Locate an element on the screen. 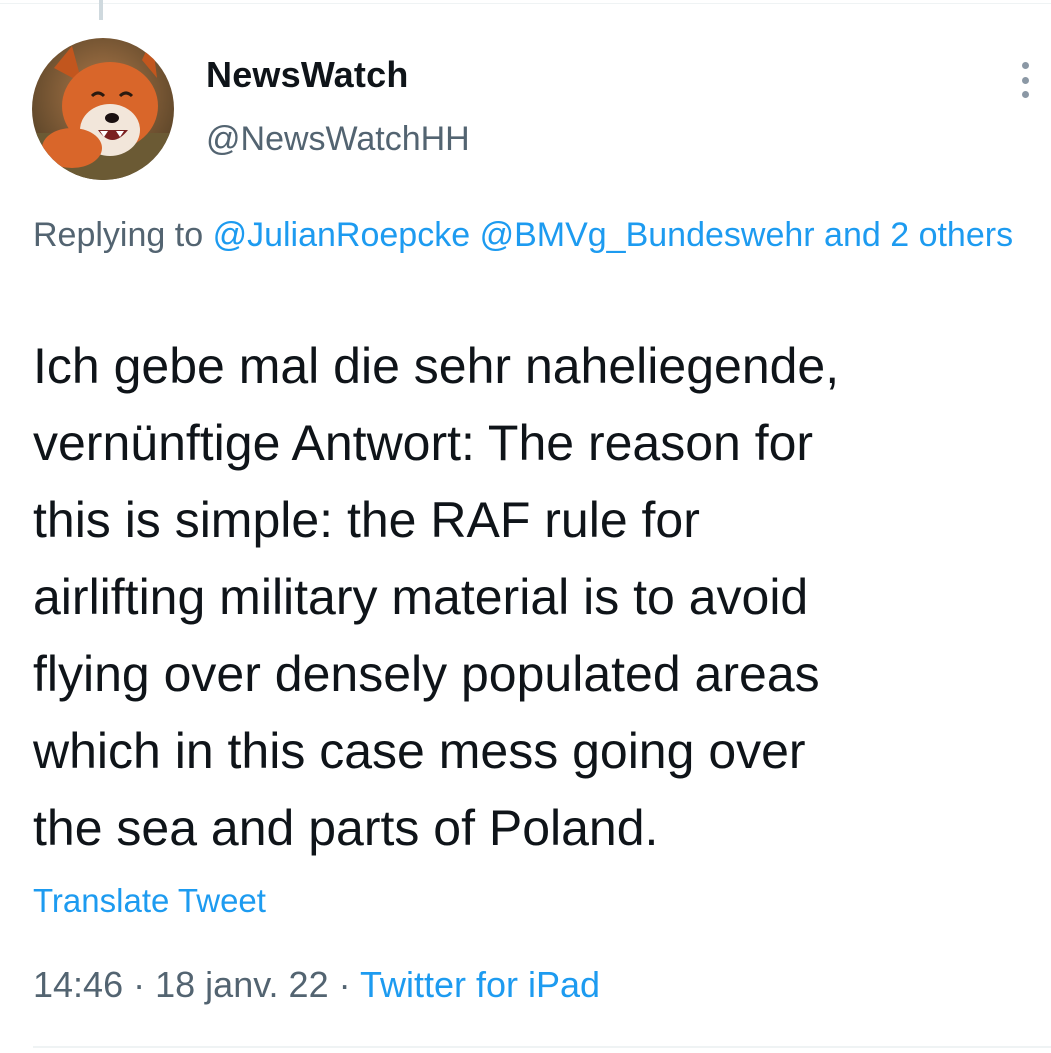 The height and width of the screenshot is (1053, 1051). tweet-metadata: 14:46 · 18 janv. 22 · Twitter for iPad is located at coordinates (316, 985).